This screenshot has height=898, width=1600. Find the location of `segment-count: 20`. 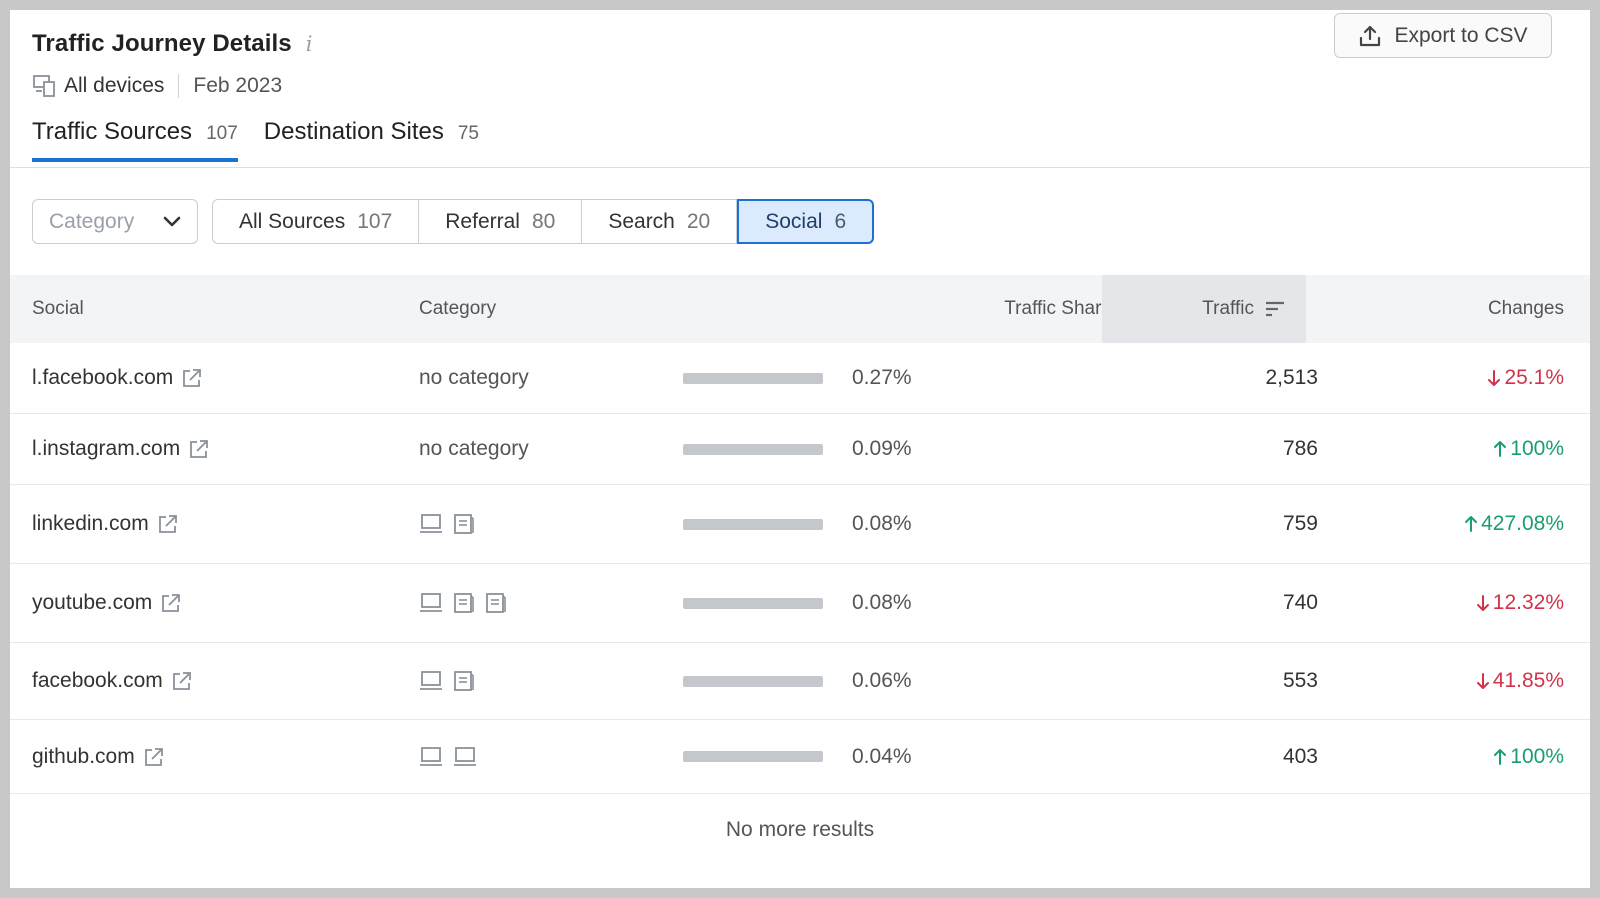

segment-count: 20 is located at coordinates (698, 221).